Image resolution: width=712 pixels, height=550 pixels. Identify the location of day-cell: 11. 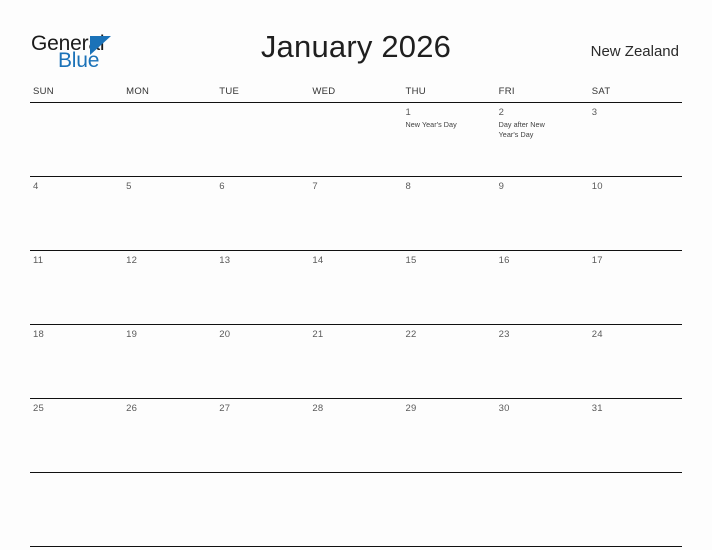
(76, 287).